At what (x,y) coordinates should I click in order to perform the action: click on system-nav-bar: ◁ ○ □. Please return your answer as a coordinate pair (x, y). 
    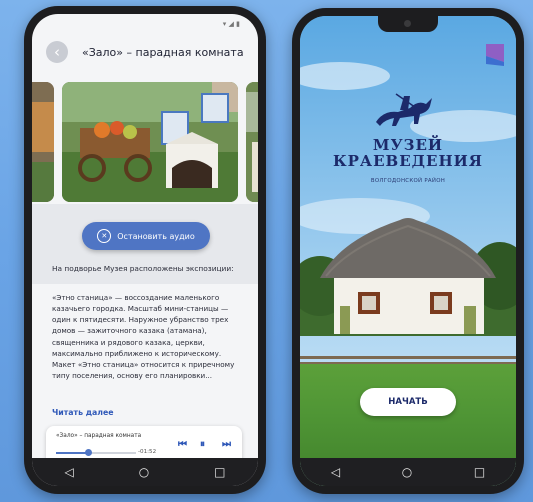
    Looking at the image, I should click on (145, 472).